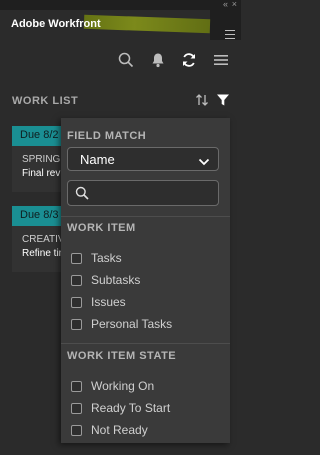  I want to click on filter-search-input, so click(143, 193).